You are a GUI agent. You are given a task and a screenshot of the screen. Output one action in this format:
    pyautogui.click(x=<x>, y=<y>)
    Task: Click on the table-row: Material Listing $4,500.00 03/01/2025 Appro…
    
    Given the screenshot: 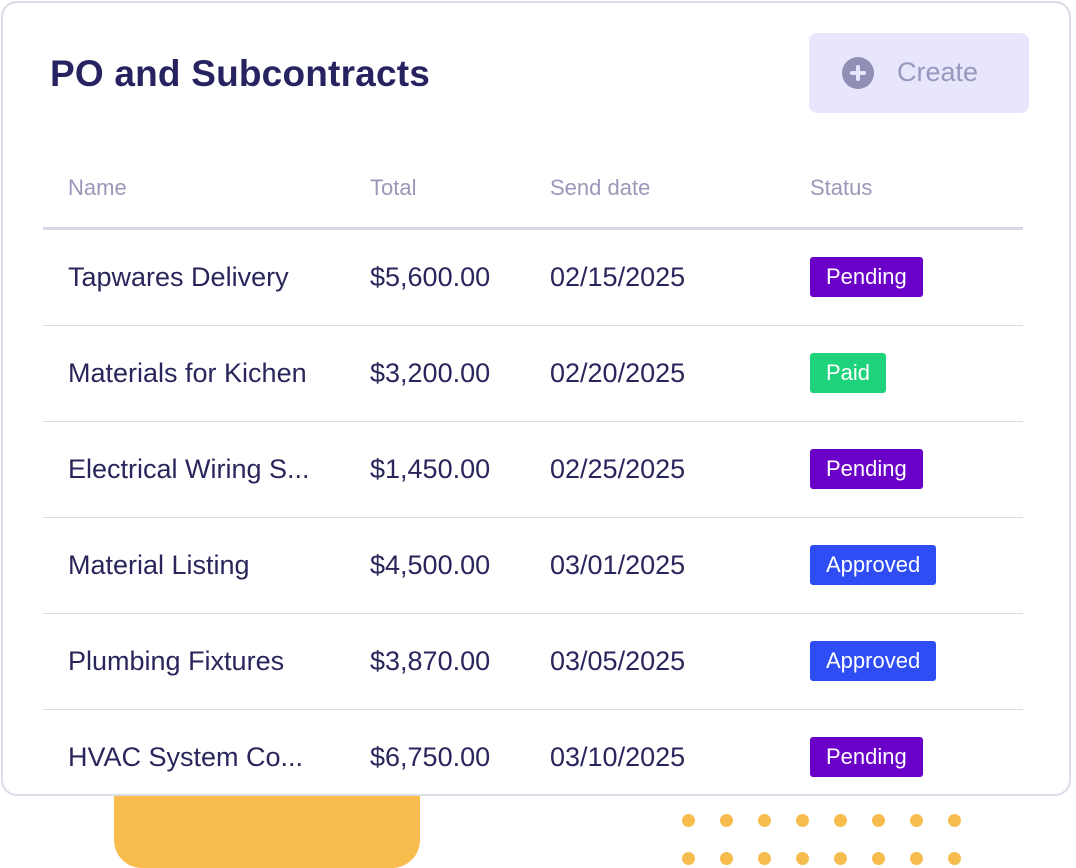 What is the action you would take?
    pyautogui.click(x=533, y=566)
    